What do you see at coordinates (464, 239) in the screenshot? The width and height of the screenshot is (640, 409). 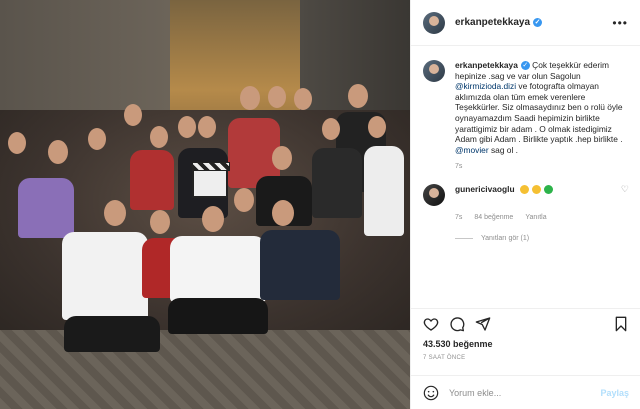 I see `replies-divider` at bounding box center [464, 239].